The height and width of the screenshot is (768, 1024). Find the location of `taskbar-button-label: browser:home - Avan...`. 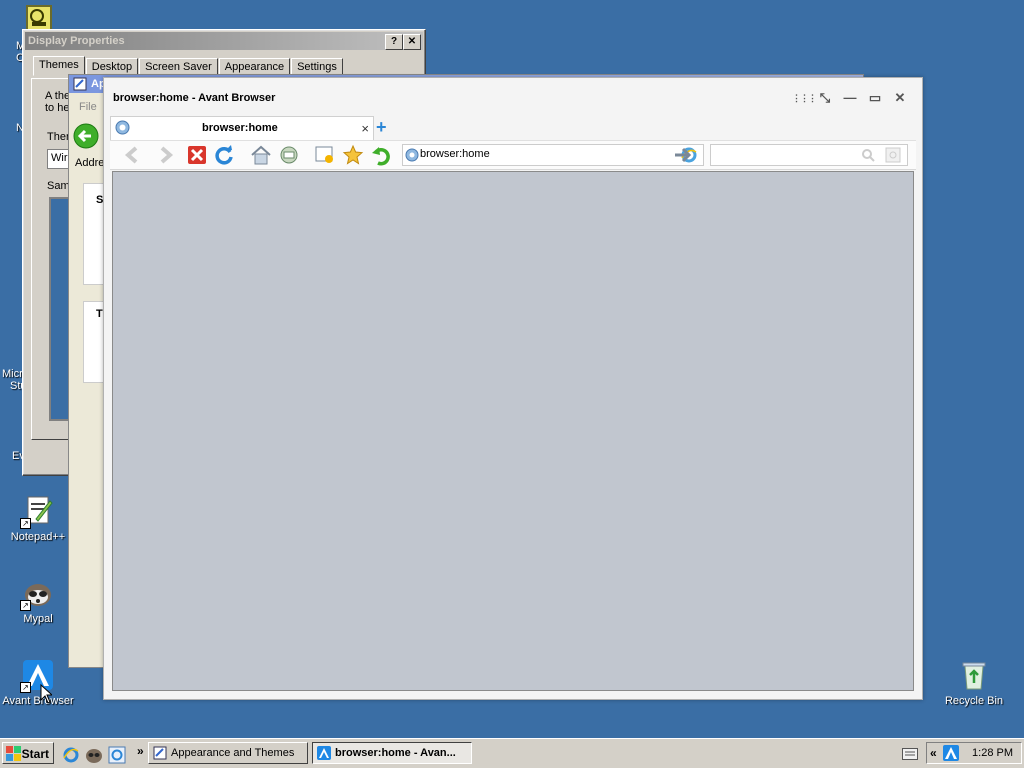

taskbar-button-label: browser:home - Avan... is located at coordinates (395, 753).